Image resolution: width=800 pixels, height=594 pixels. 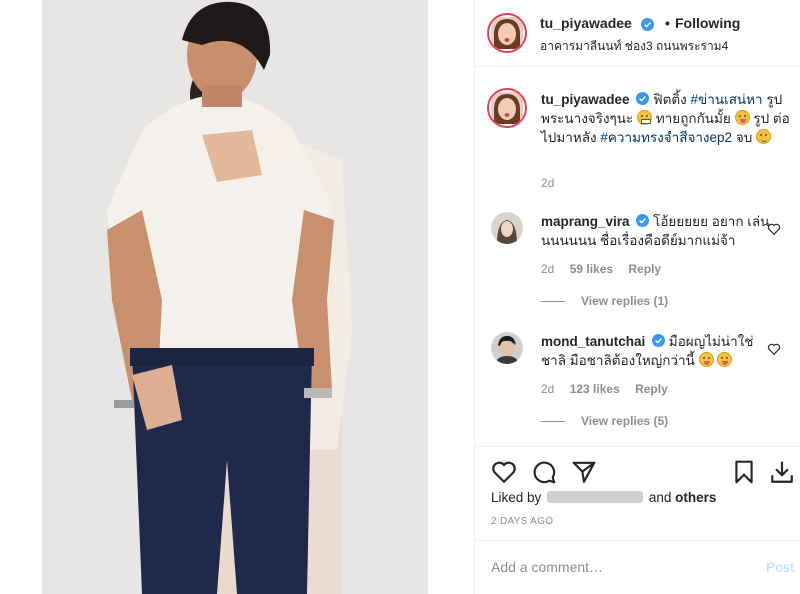 What do you see at coordinates (782, 472) in the screenshot?
I see `download-icon` at bounding box center [782, 472].